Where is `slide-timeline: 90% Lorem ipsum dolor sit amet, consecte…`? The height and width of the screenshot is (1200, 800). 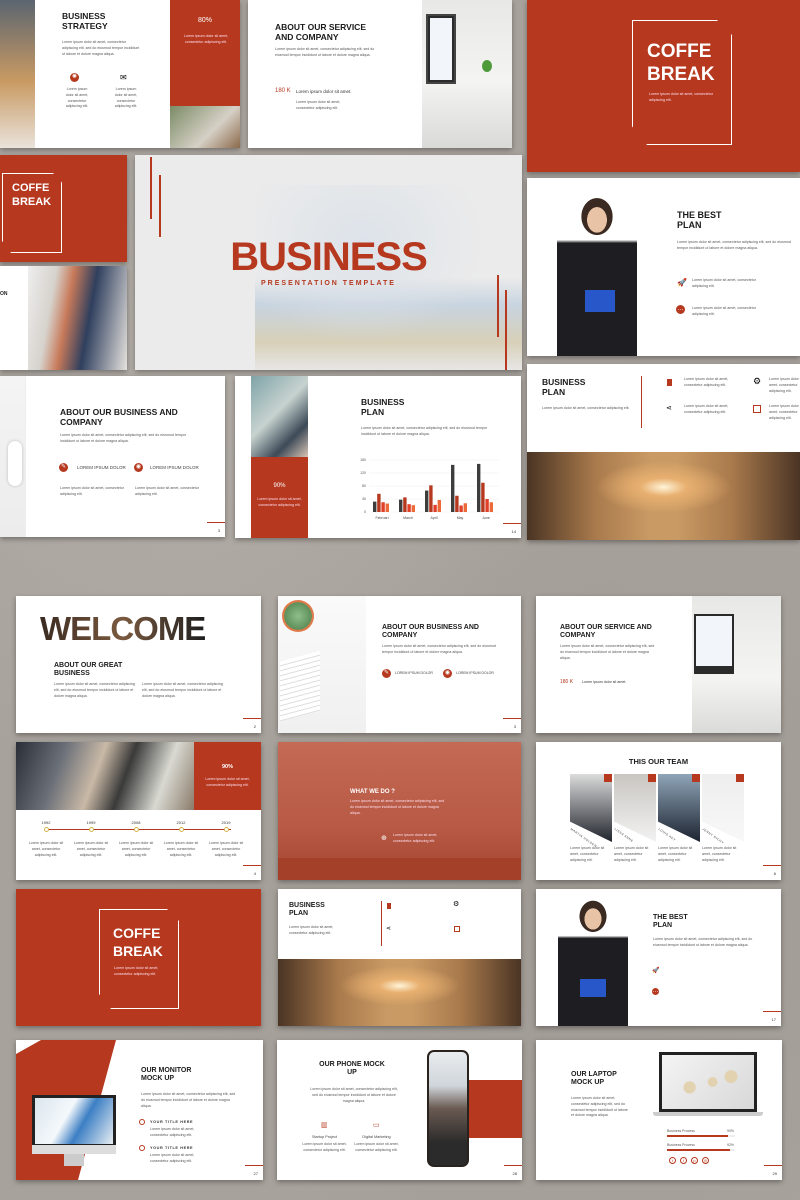
slide-timeline: 90% Lorem ipsum dolor sit amet, consecte… is located at coordinates (138, 811).